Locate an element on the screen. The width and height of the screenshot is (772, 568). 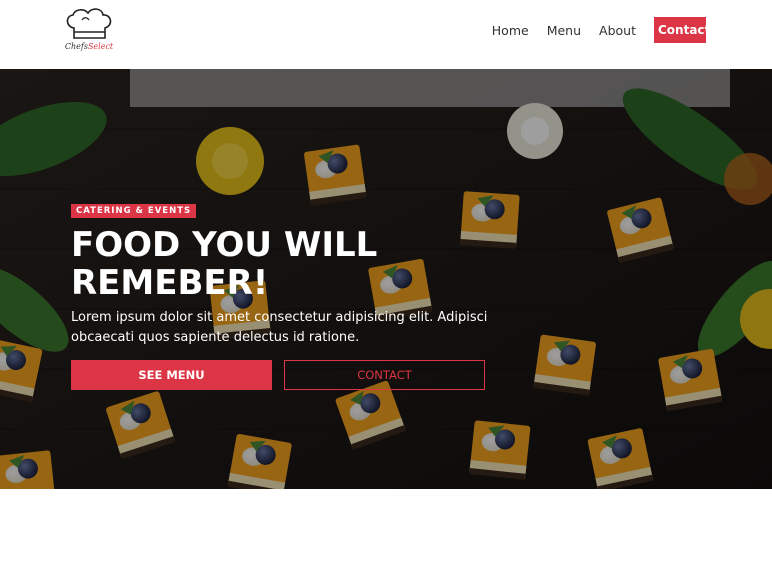
nav-link-menu: Menu is located at coordinates (564, 30).